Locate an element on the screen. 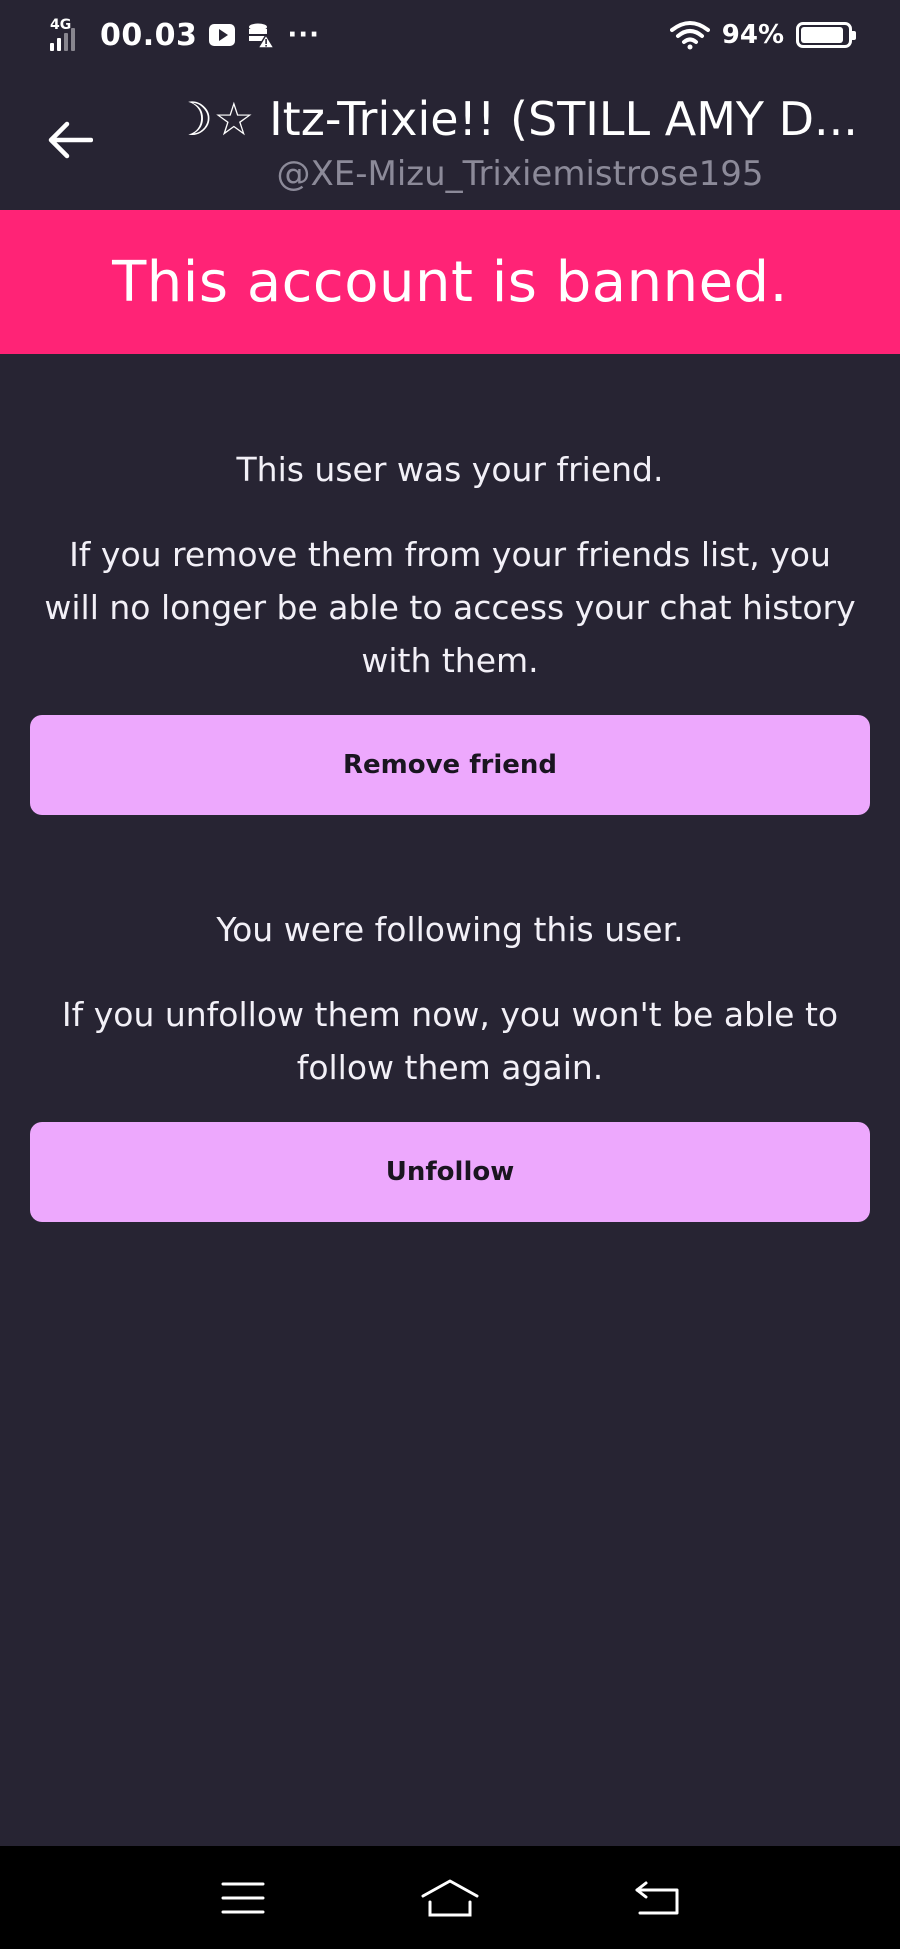 The width and height of the screenshot is (900, 1949). battery-icon is located at coordinates (826, 35).